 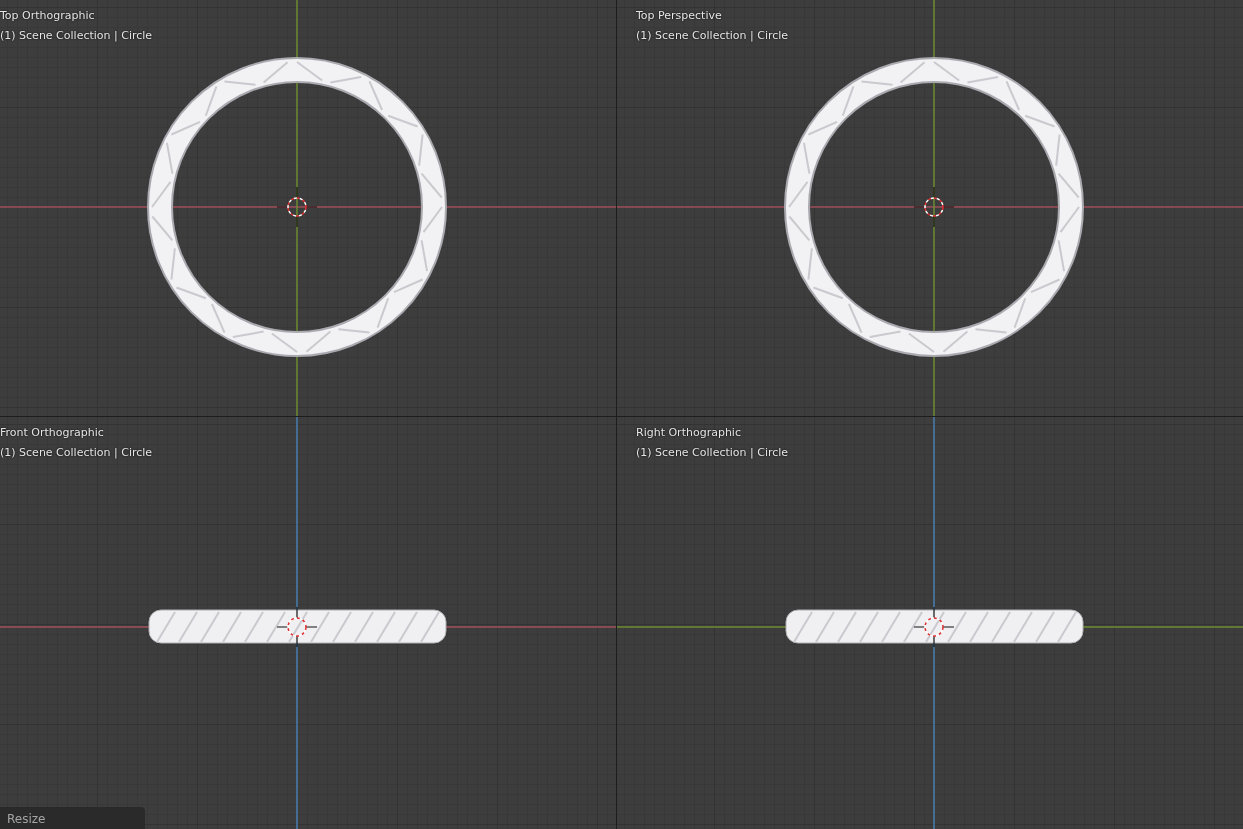 I want to click on view-title: Right Orthographic, so click(x=689, y=433).